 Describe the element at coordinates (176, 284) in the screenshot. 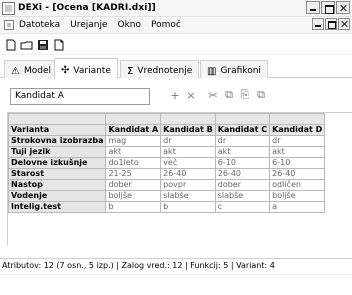

I see `bottom-area` at that location.